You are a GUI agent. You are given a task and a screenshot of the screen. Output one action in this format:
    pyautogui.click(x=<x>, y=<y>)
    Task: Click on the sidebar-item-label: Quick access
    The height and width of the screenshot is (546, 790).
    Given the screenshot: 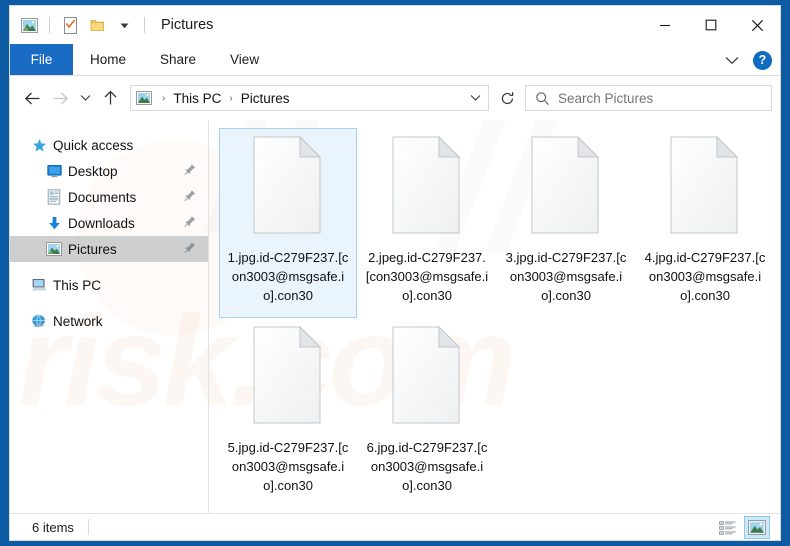 What is the action you would take?
    pyautogui.click(x=93, y=145)
    